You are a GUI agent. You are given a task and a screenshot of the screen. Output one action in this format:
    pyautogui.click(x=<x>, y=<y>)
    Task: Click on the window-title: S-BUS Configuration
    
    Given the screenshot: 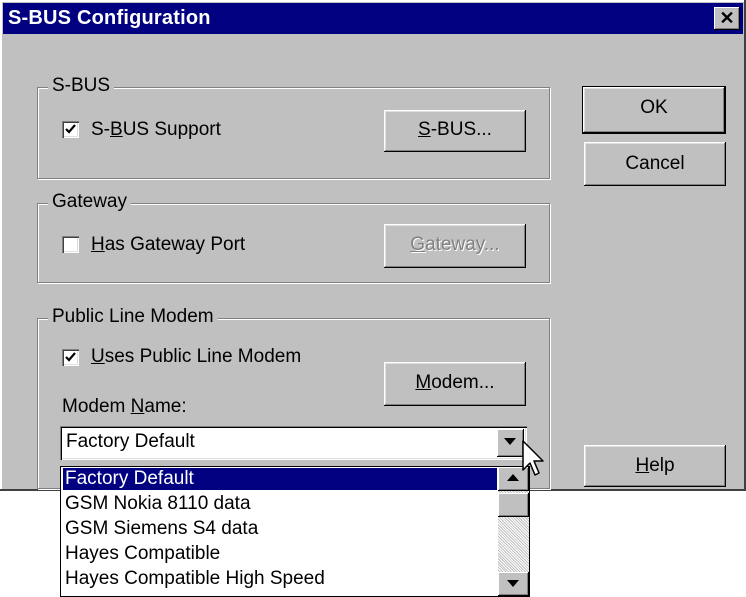 What is the action you would take?
    pyautogui.click(x=109, y=18)
    